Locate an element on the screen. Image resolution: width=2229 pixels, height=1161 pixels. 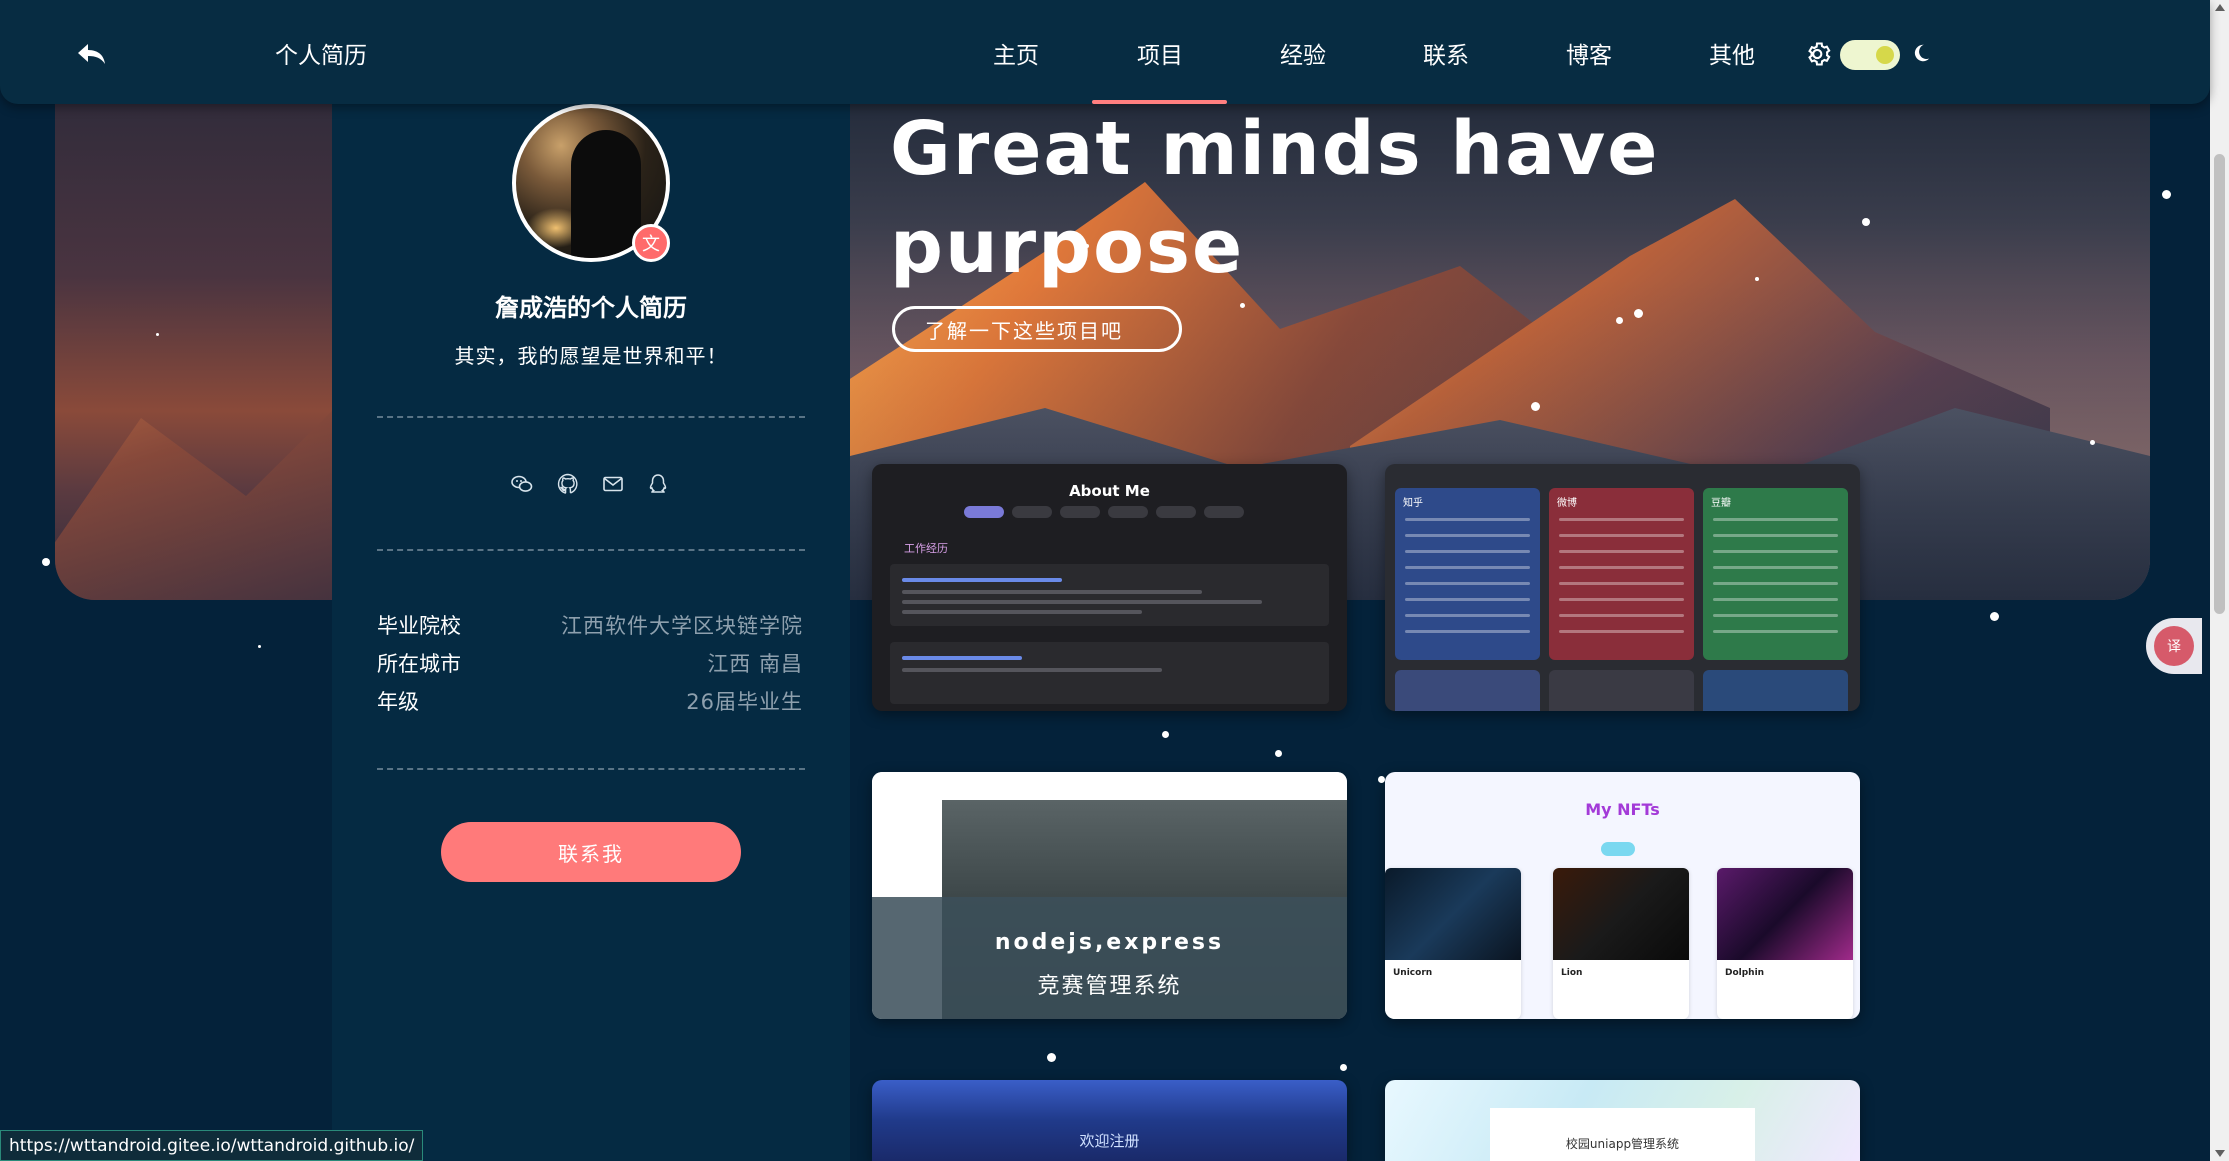
info-value-school: 江西软件大学区块链学院 is located at coordinates (682, 626).